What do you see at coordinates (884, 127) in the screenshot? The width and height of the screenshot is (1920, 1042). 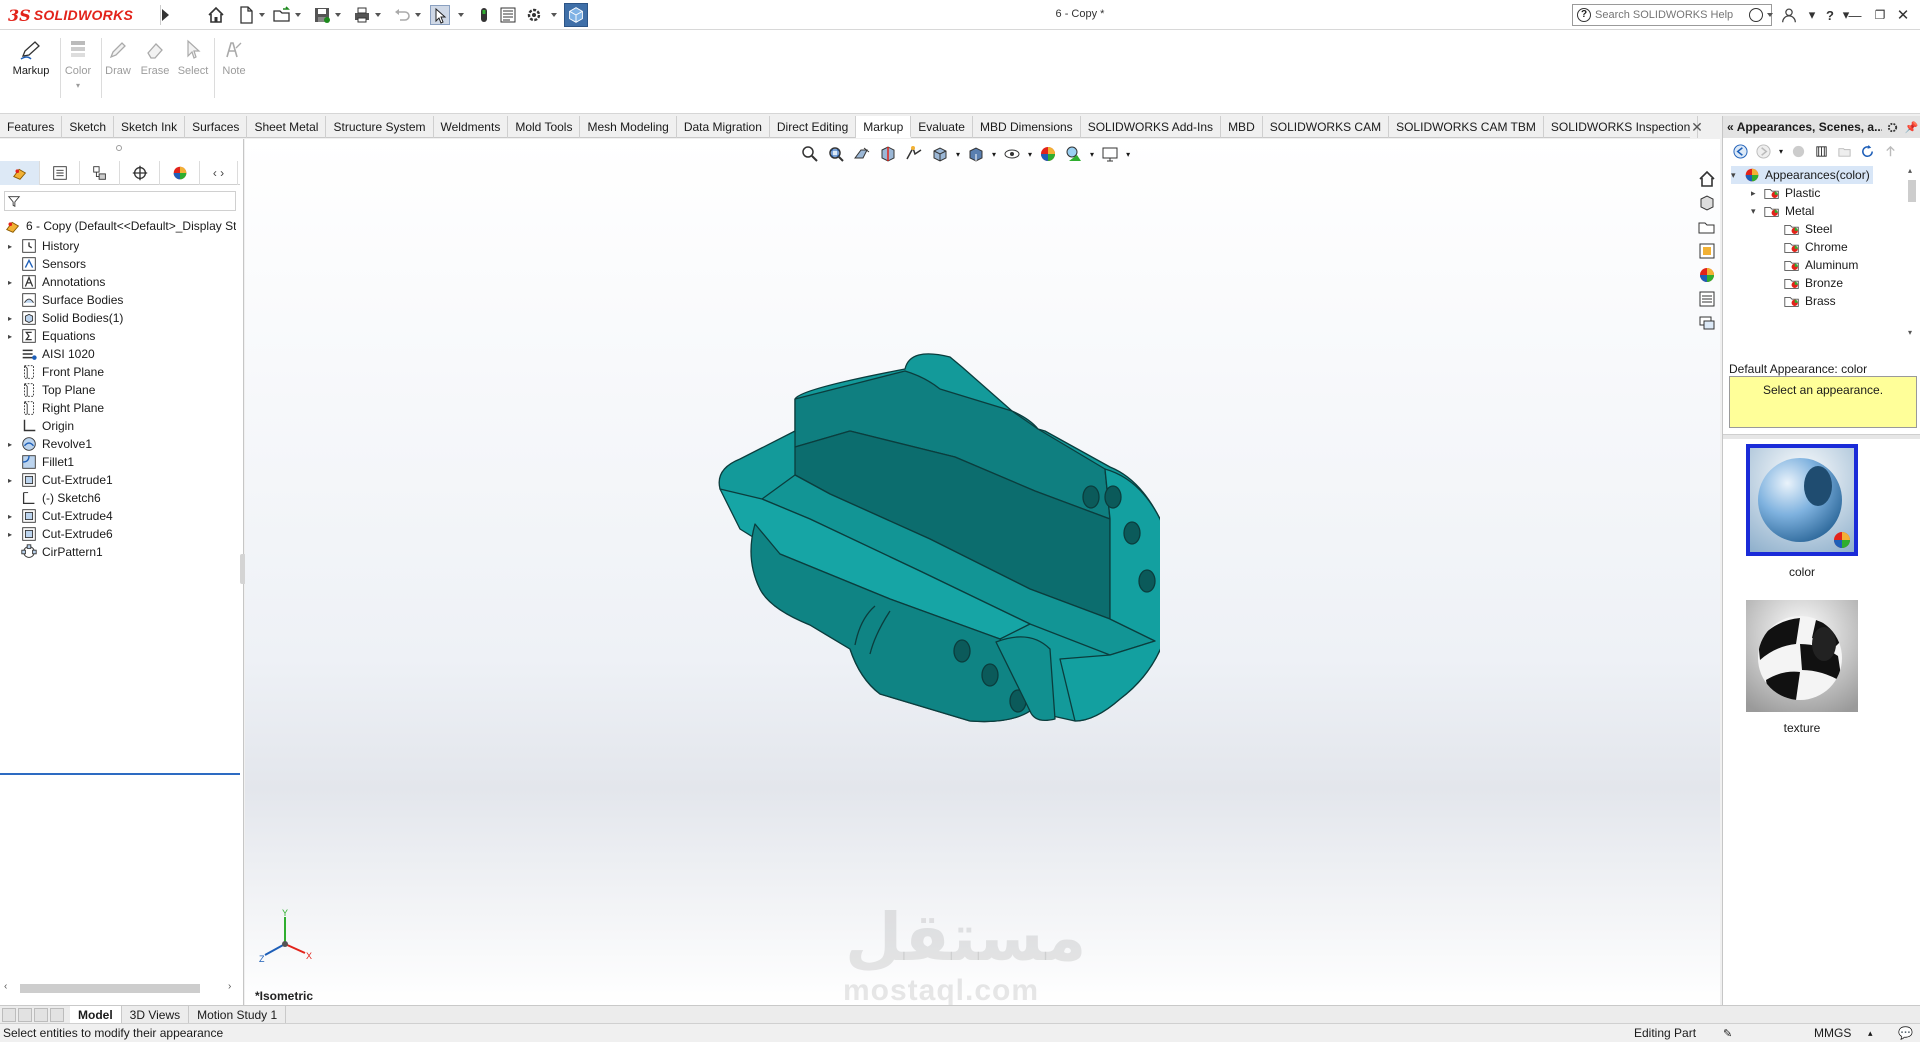 I see `tab-markup: Markup` at bounding box center [884, 127].